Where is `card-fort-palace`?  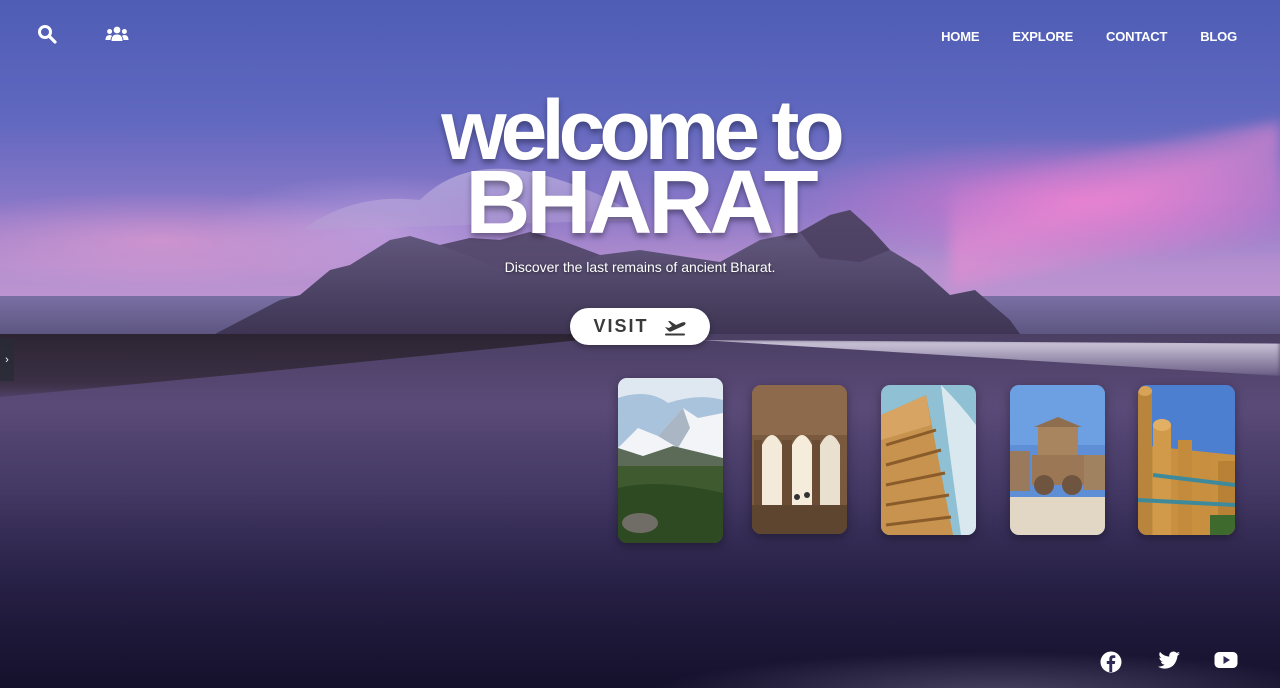
card-fort-palace is located at coordinates (1186, 460).